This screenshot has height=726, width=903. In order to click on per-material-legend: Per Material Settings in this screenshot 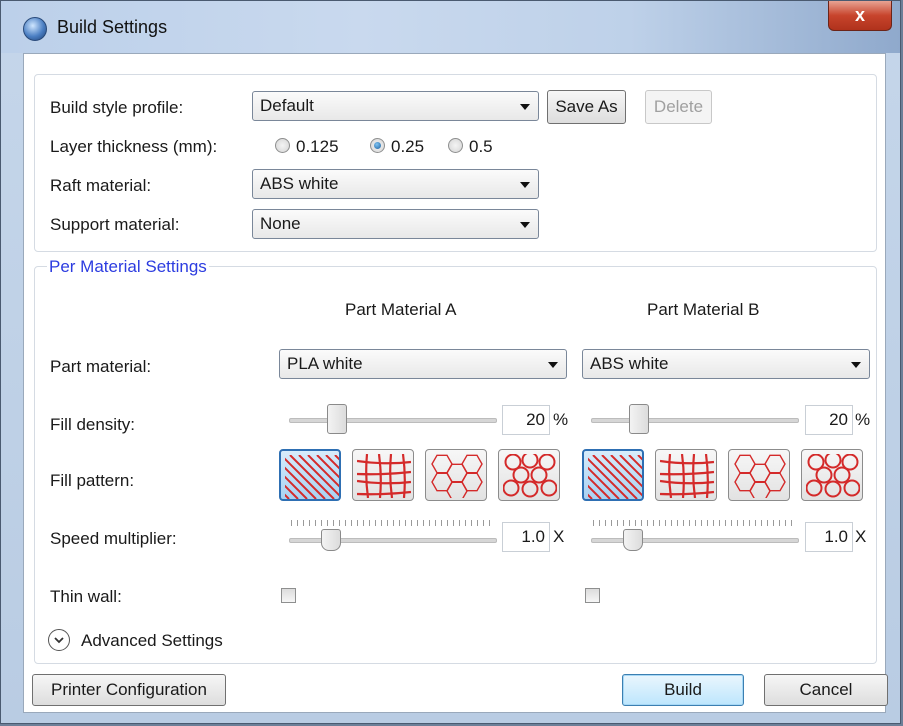, I will do `click(128, 267)`.